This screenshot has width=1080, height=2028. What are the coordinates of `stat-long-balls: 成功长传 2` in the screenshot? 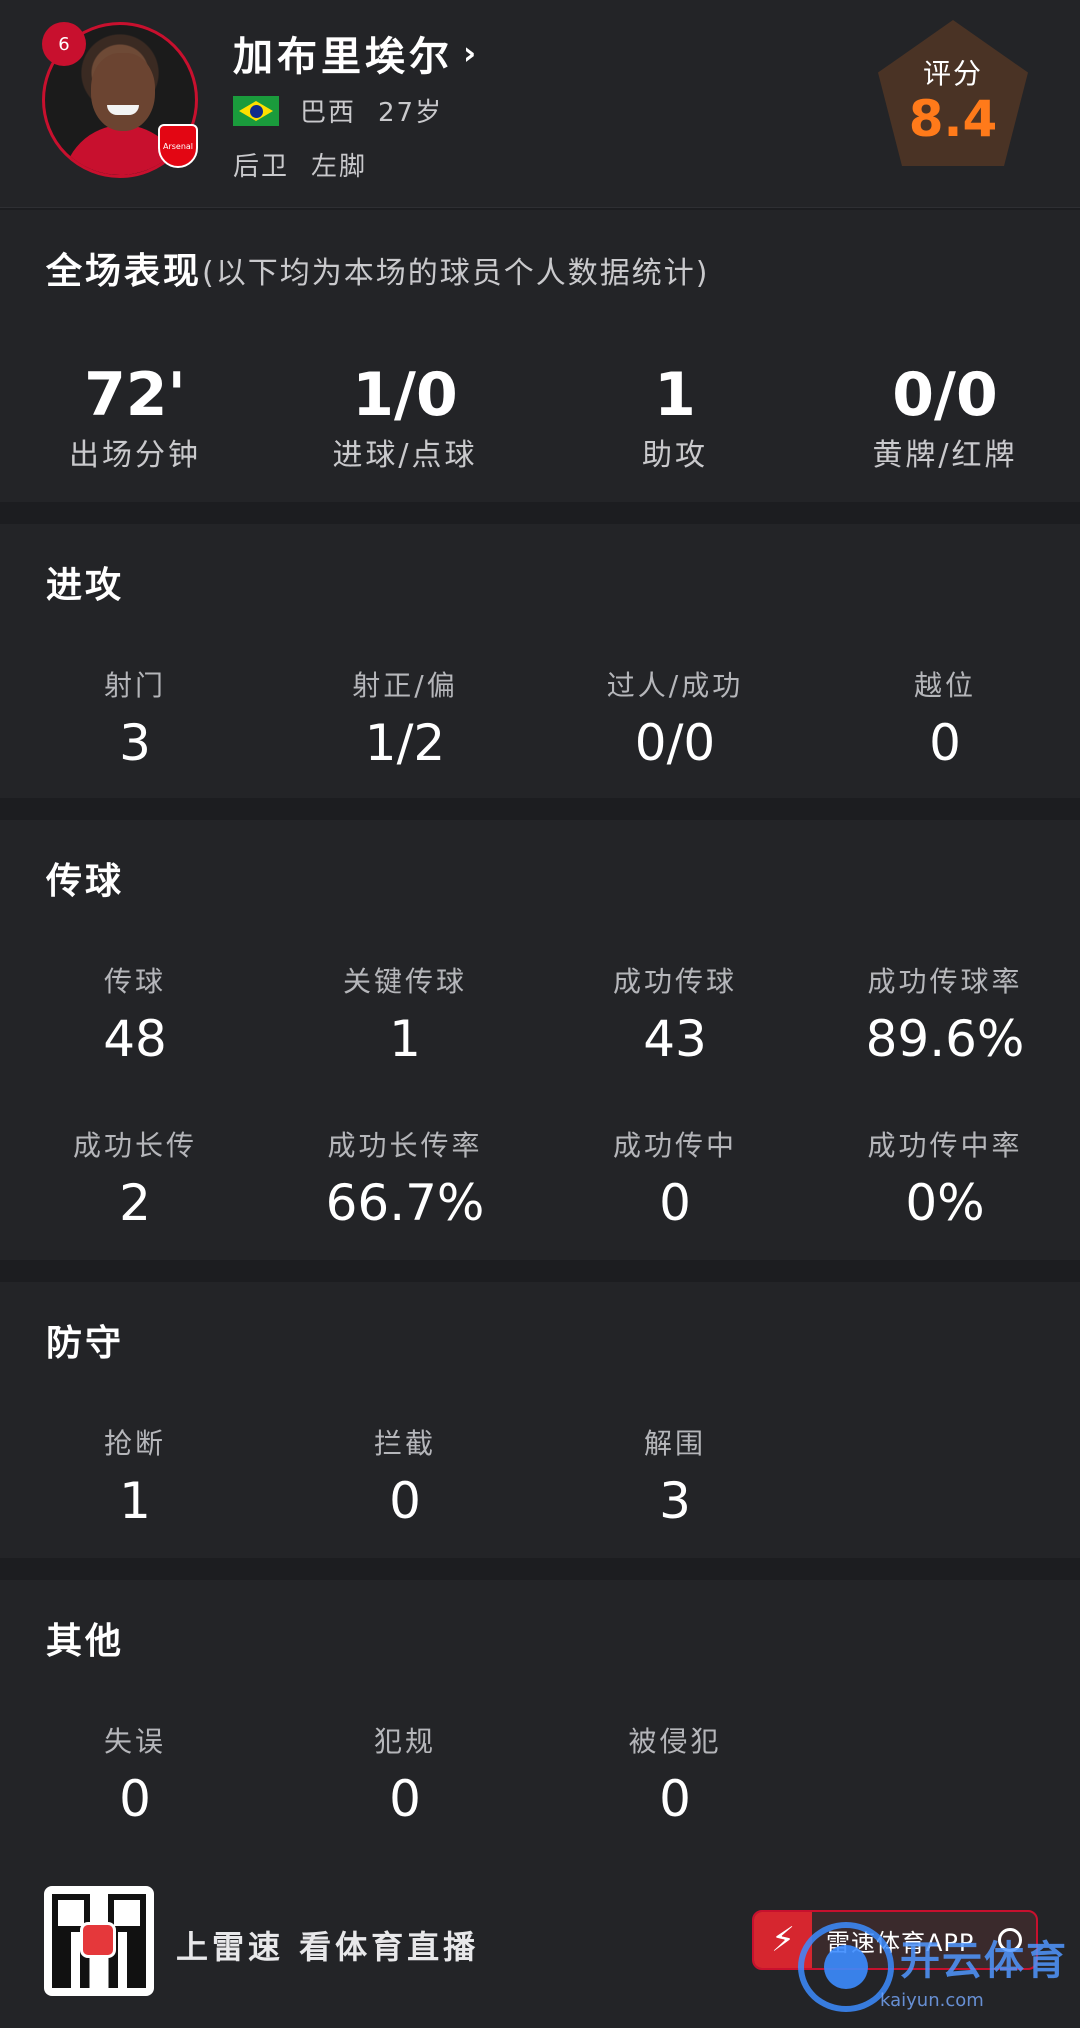 It's located at (135, 1178).